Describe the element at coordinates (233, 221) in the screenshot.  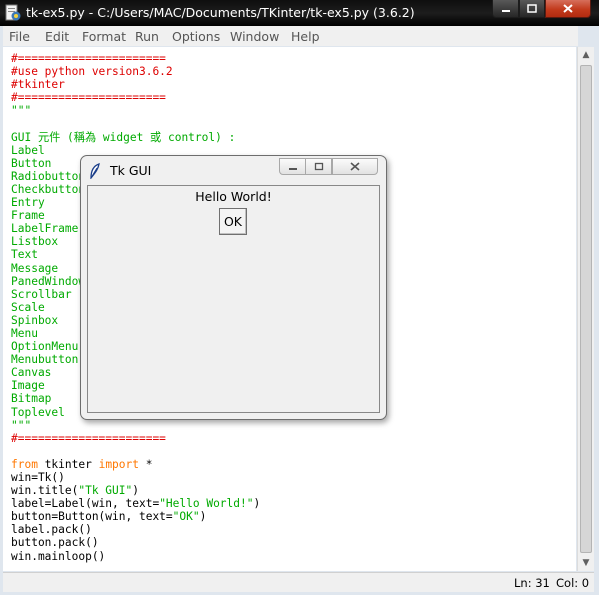
I see `ok-button: OK` at that location.